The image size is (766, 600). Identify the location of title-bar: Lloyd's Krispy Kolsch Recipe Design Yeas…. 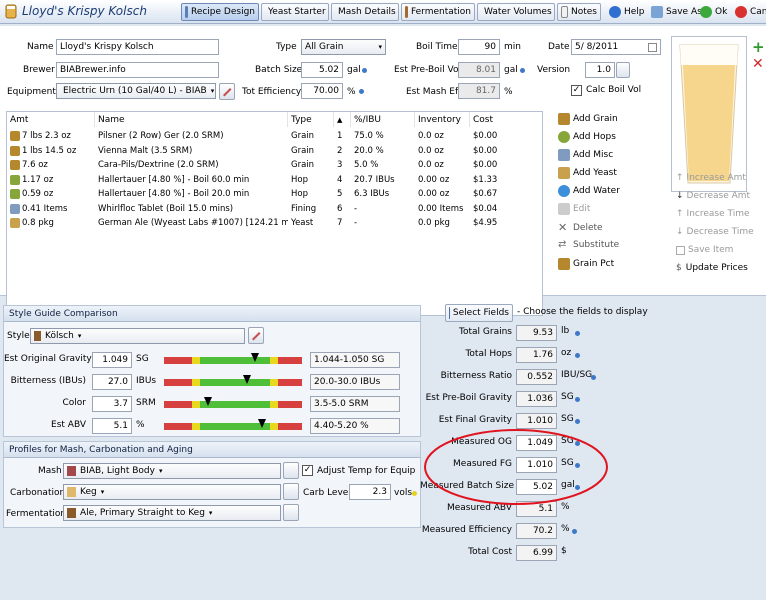
(383, 12).